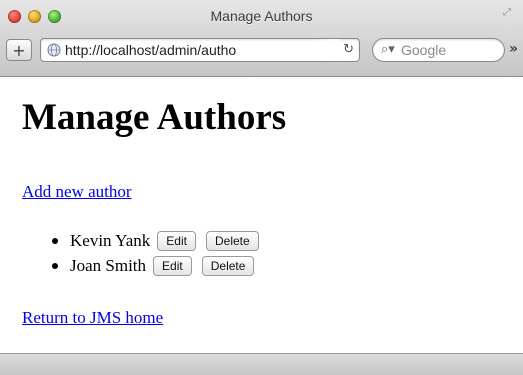  I want to click on toolbar-overflow-icon: », so click(513, 49).